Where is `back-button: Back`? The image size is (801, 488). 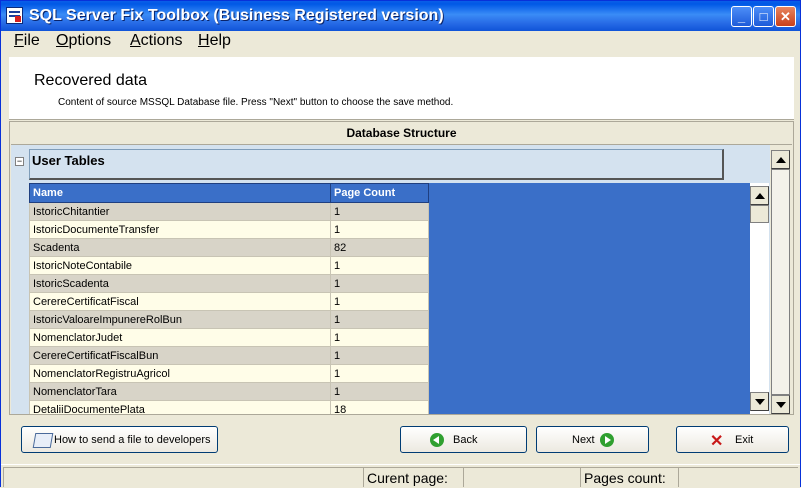 back-button: Back is located at coordinates (463, 439).